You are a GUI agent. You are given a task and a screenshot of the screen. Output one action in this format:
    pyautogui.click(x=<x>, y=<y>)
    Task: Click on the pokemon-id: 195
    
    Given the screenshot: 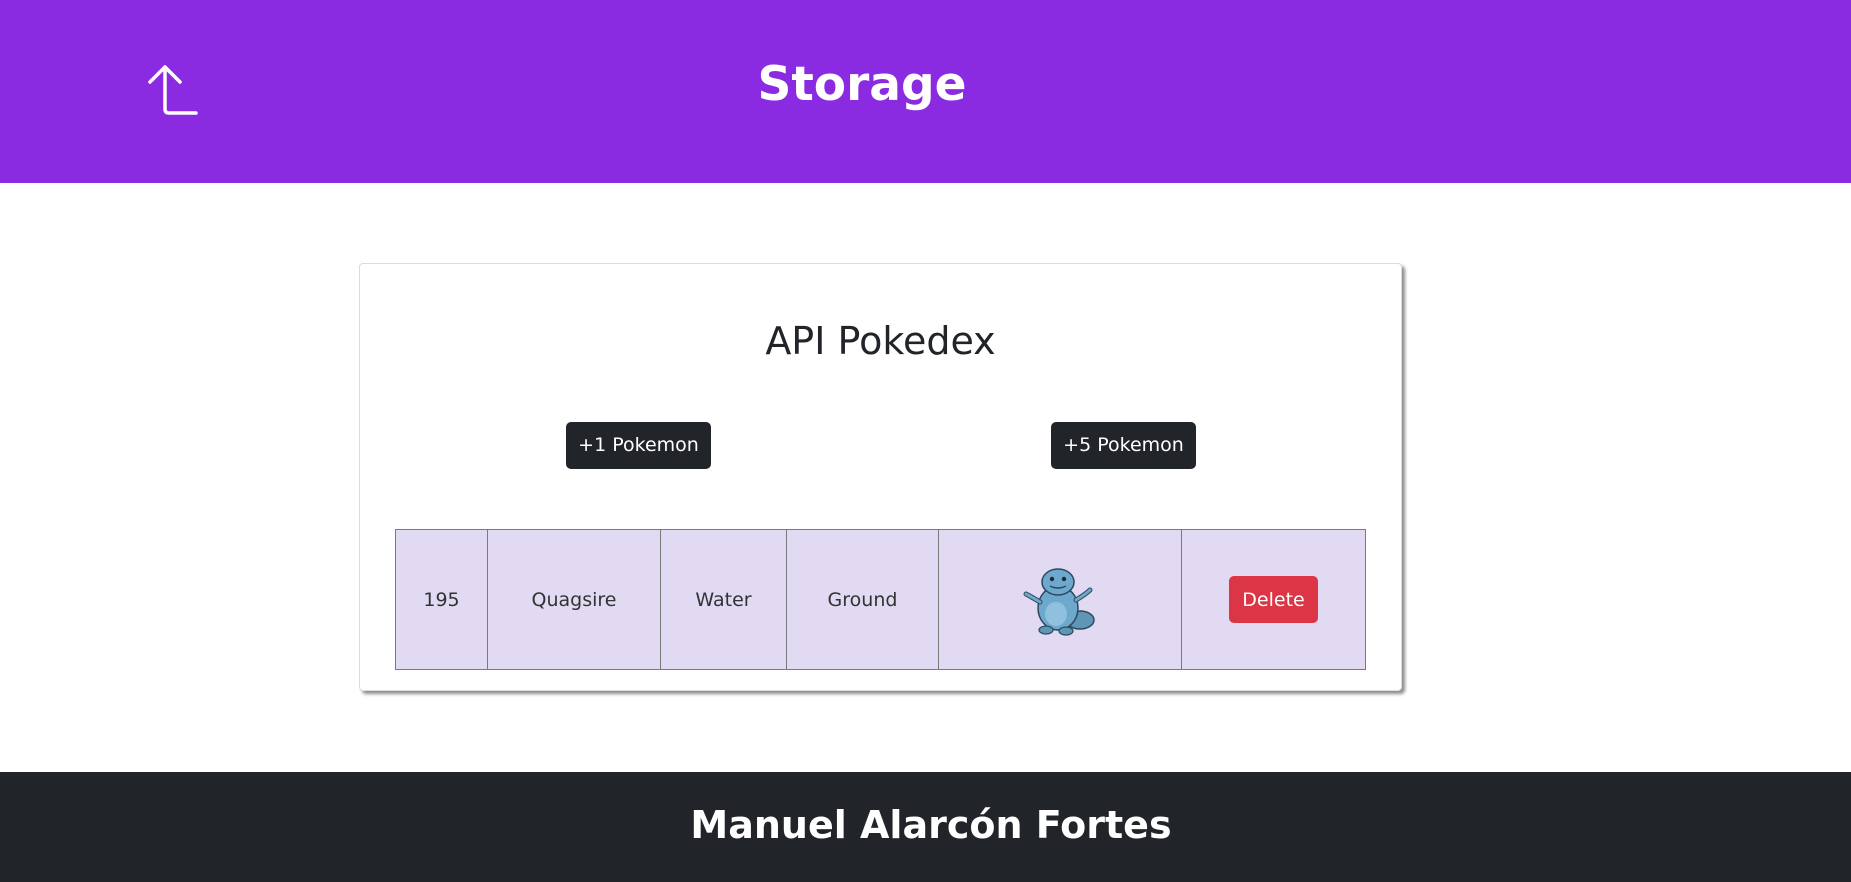 What is the action you would take?
    pyautogui.click(x=441, y=599)
    